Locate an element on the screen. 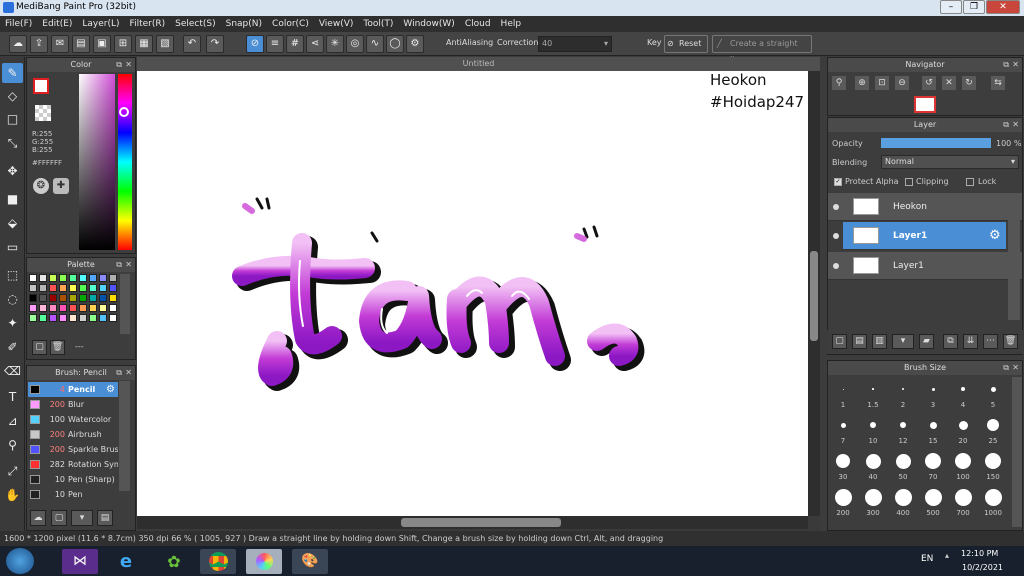  comment-icon: ✉ is located at coordinates (60, 44).